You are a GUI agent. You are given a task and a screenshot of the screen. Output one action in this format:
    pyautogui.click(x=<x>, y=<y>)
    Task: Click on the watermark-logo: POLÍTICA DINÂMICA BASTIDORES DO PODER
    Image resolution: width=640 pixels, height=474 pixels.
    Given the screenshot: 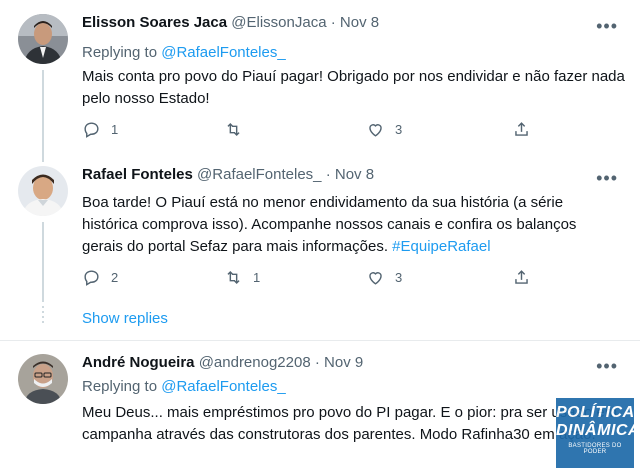 What is the action you would take?
    pyautogui.click(x=598, y=433)
    